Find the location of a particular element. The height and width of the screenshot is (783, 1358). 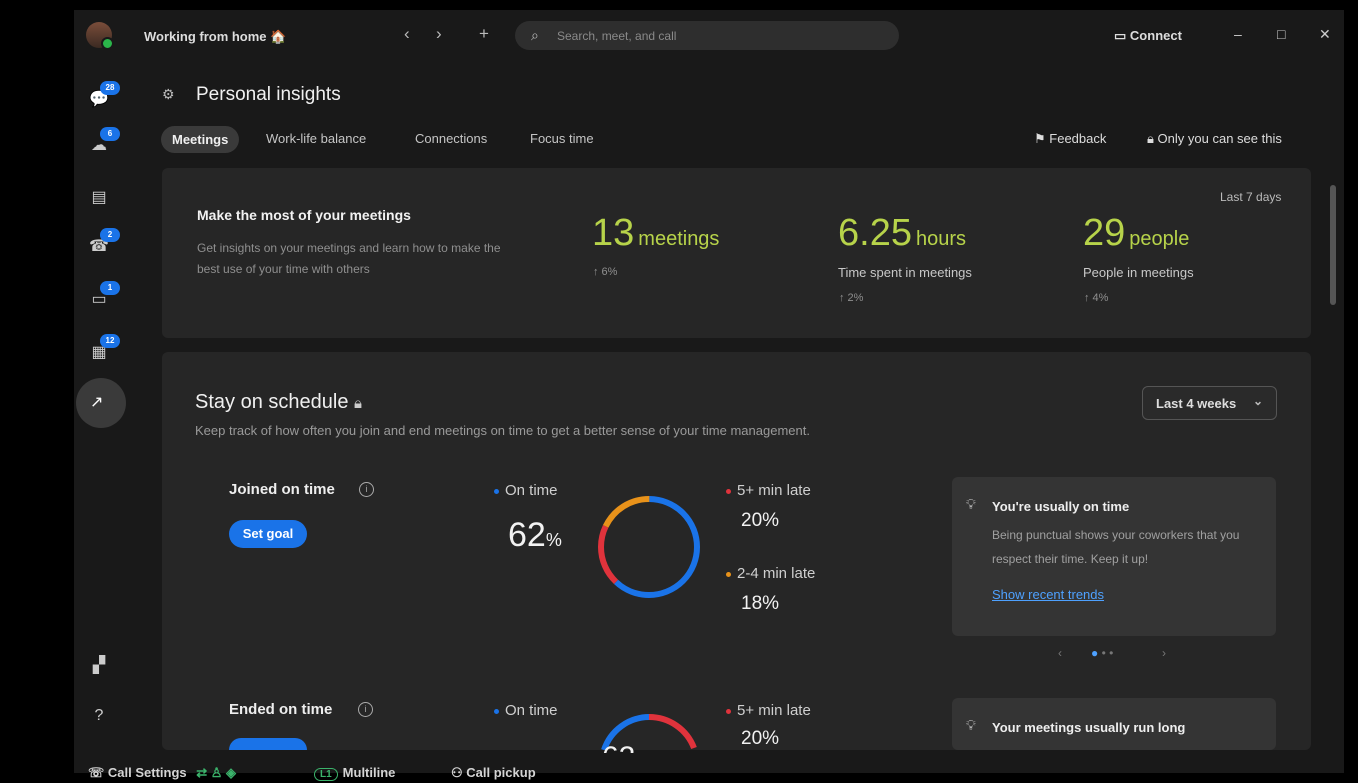

metric-meetings: 13 meetings is located at coordinates (655, 233).